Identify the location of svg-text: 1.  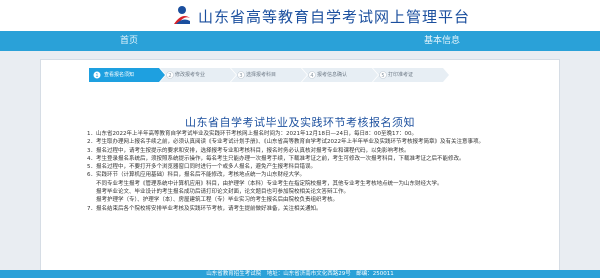
(96, 76).